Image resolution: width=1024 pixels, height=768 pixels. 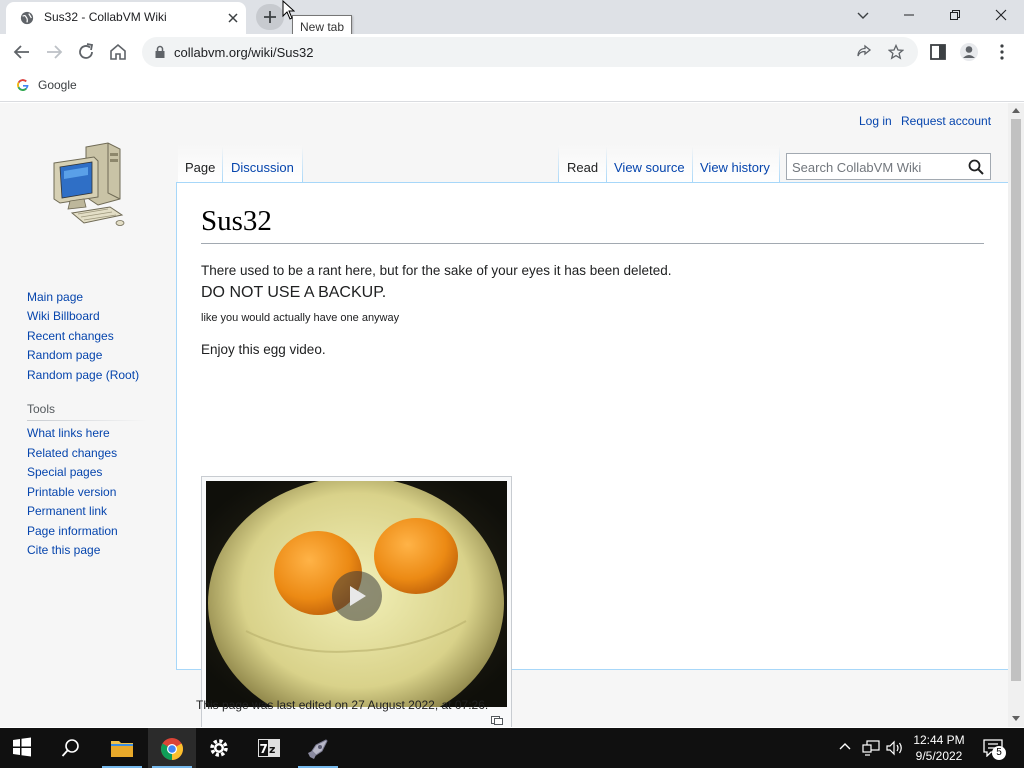 I want to click on tool-cite-this-page: Cite this page, so click(x=63, y=550).